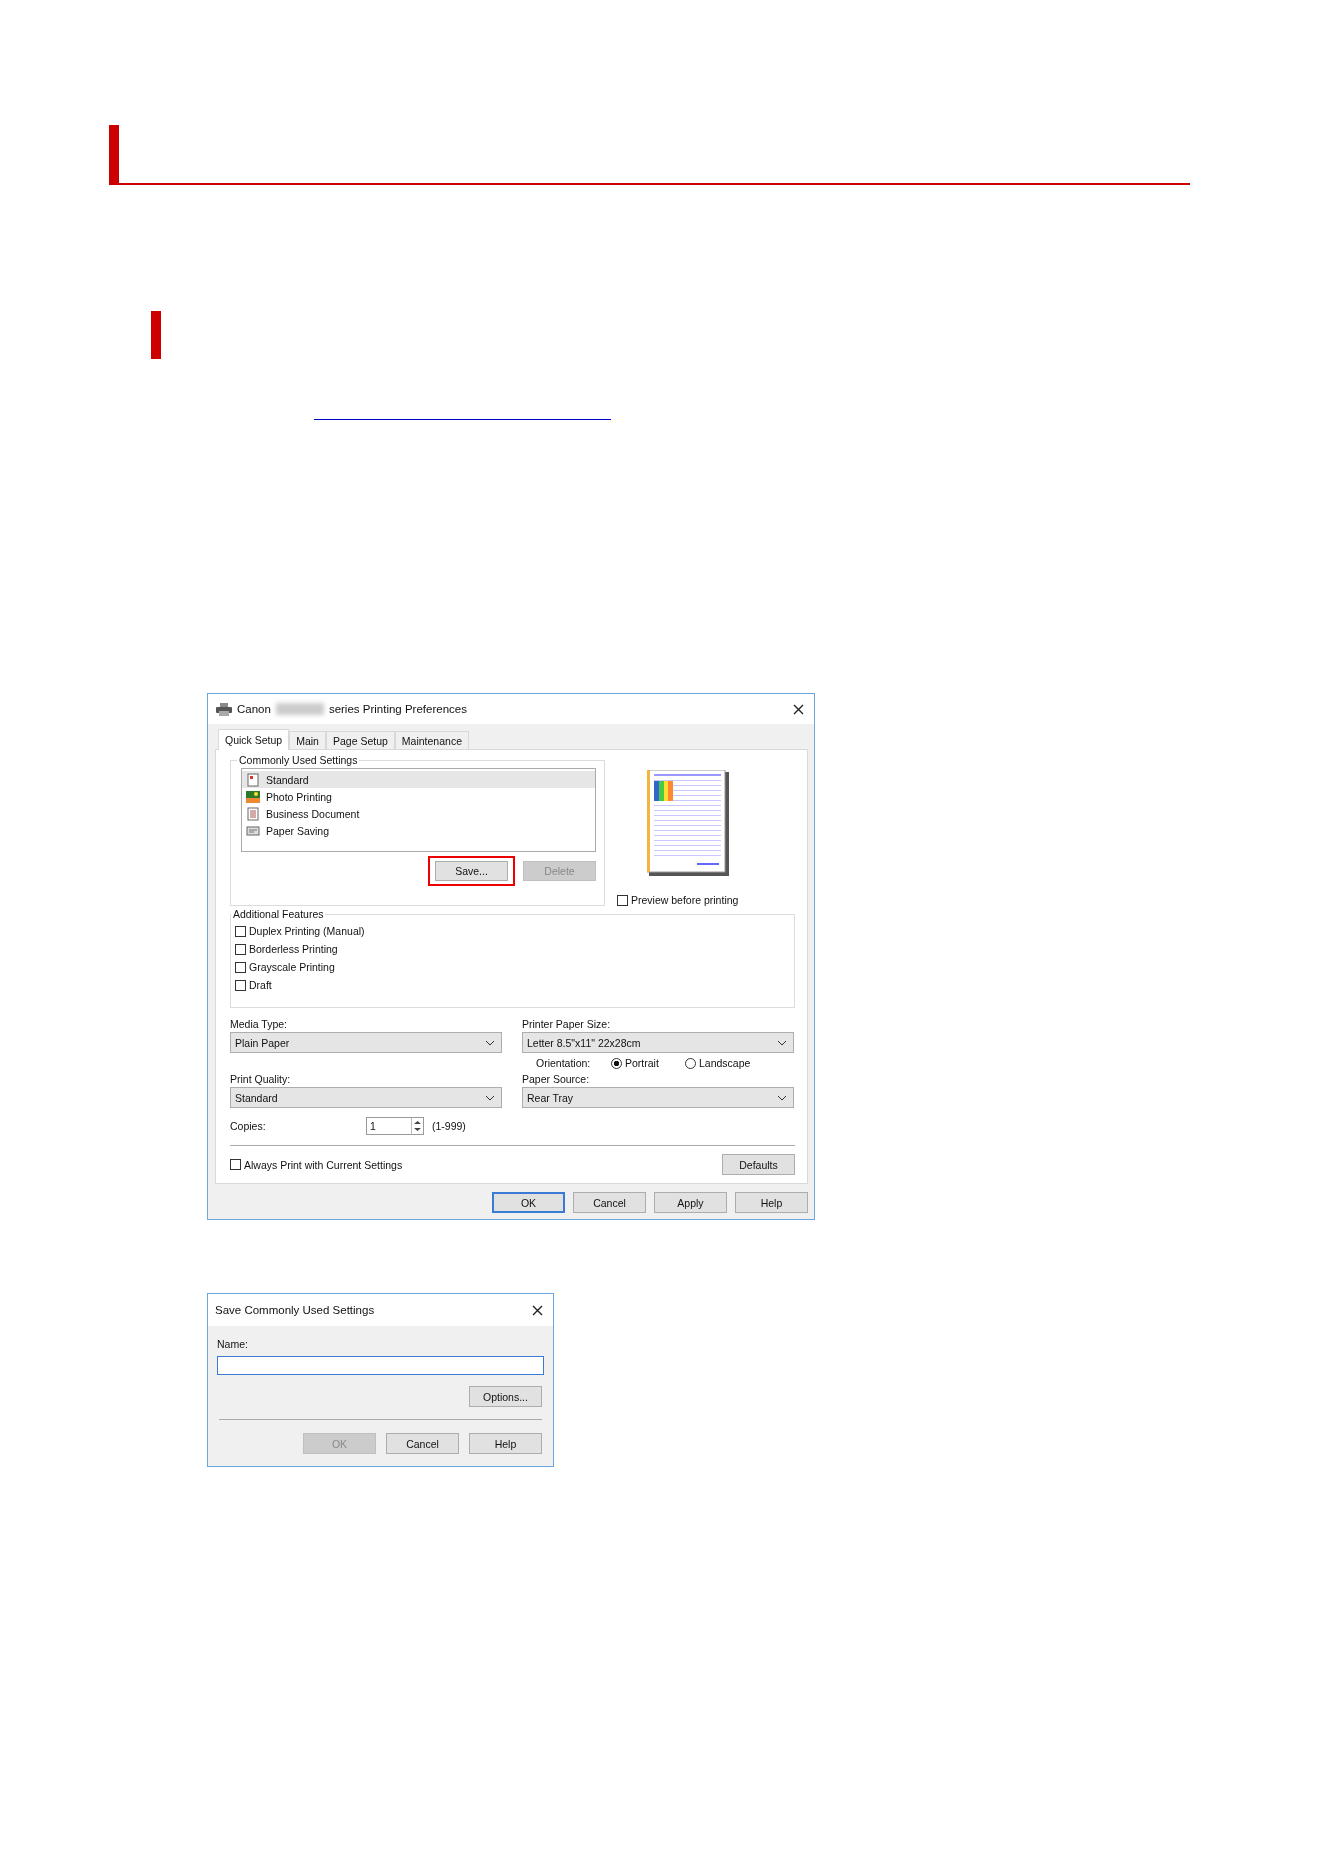 This screenshot has width=1324, height=1872. I want to click on spin-box: 1, so click(395, 1126).